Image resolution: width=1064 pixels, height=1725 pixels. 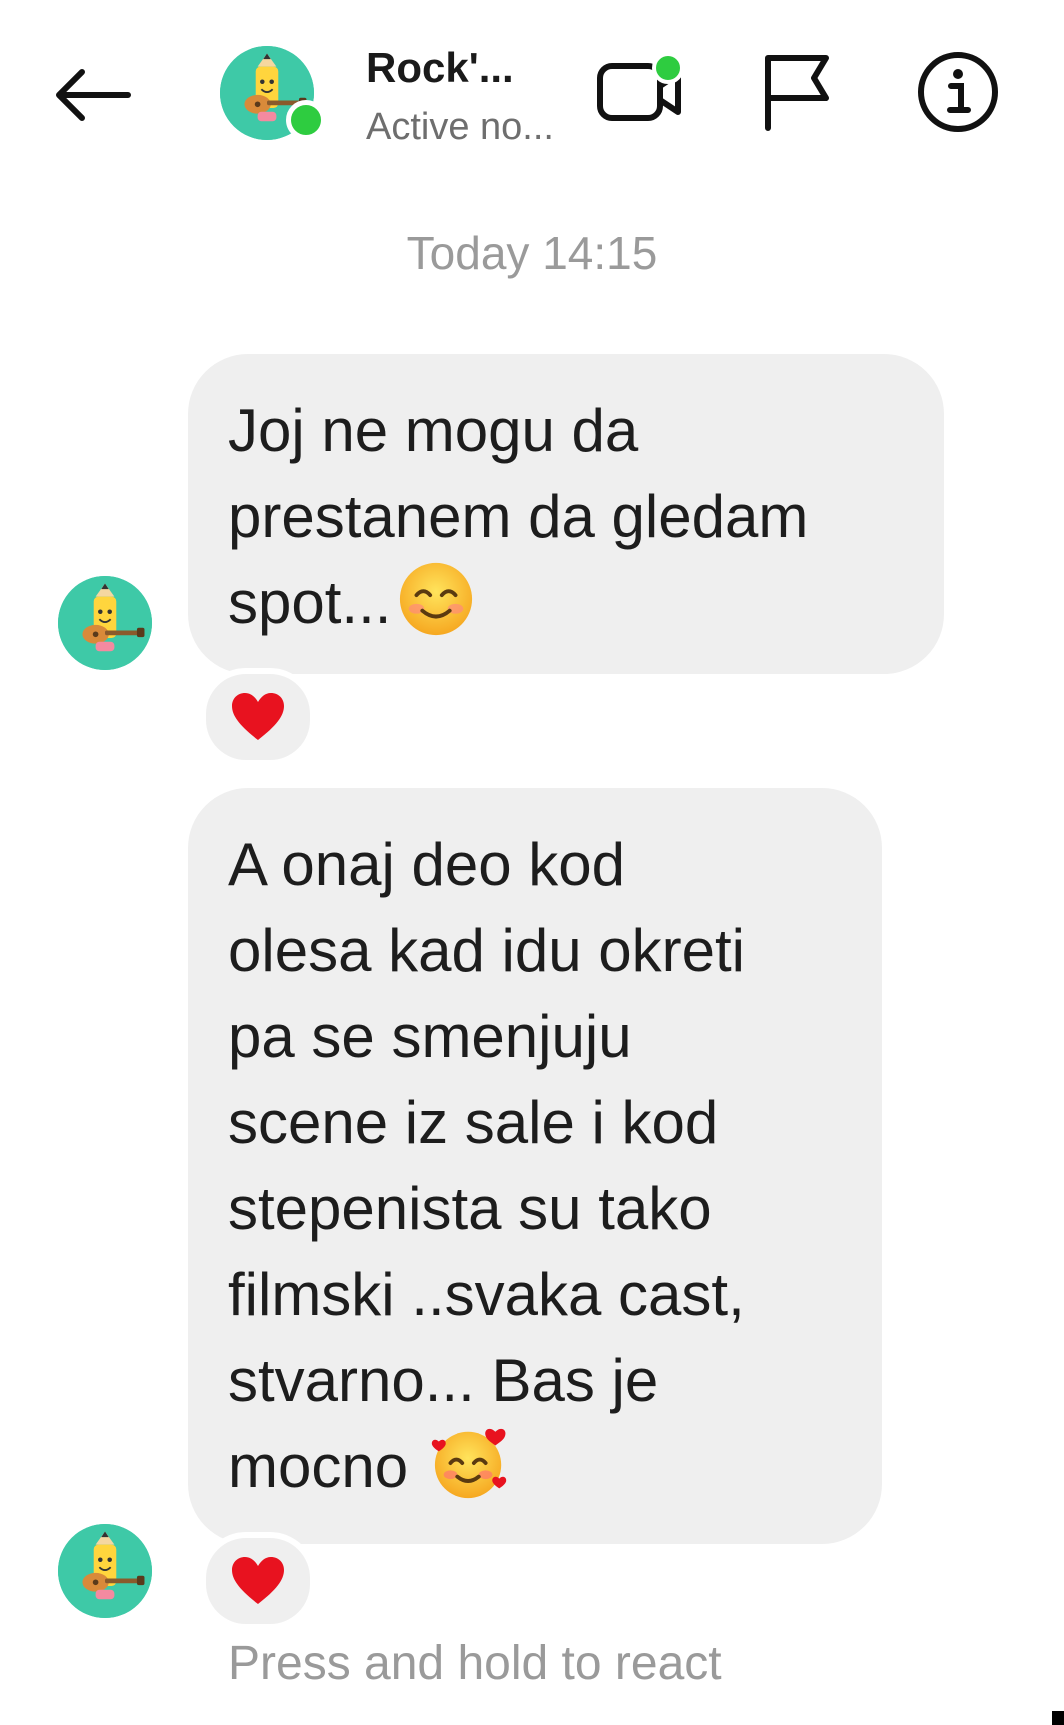 I want to click on info-button, so click(x=958, y=92).